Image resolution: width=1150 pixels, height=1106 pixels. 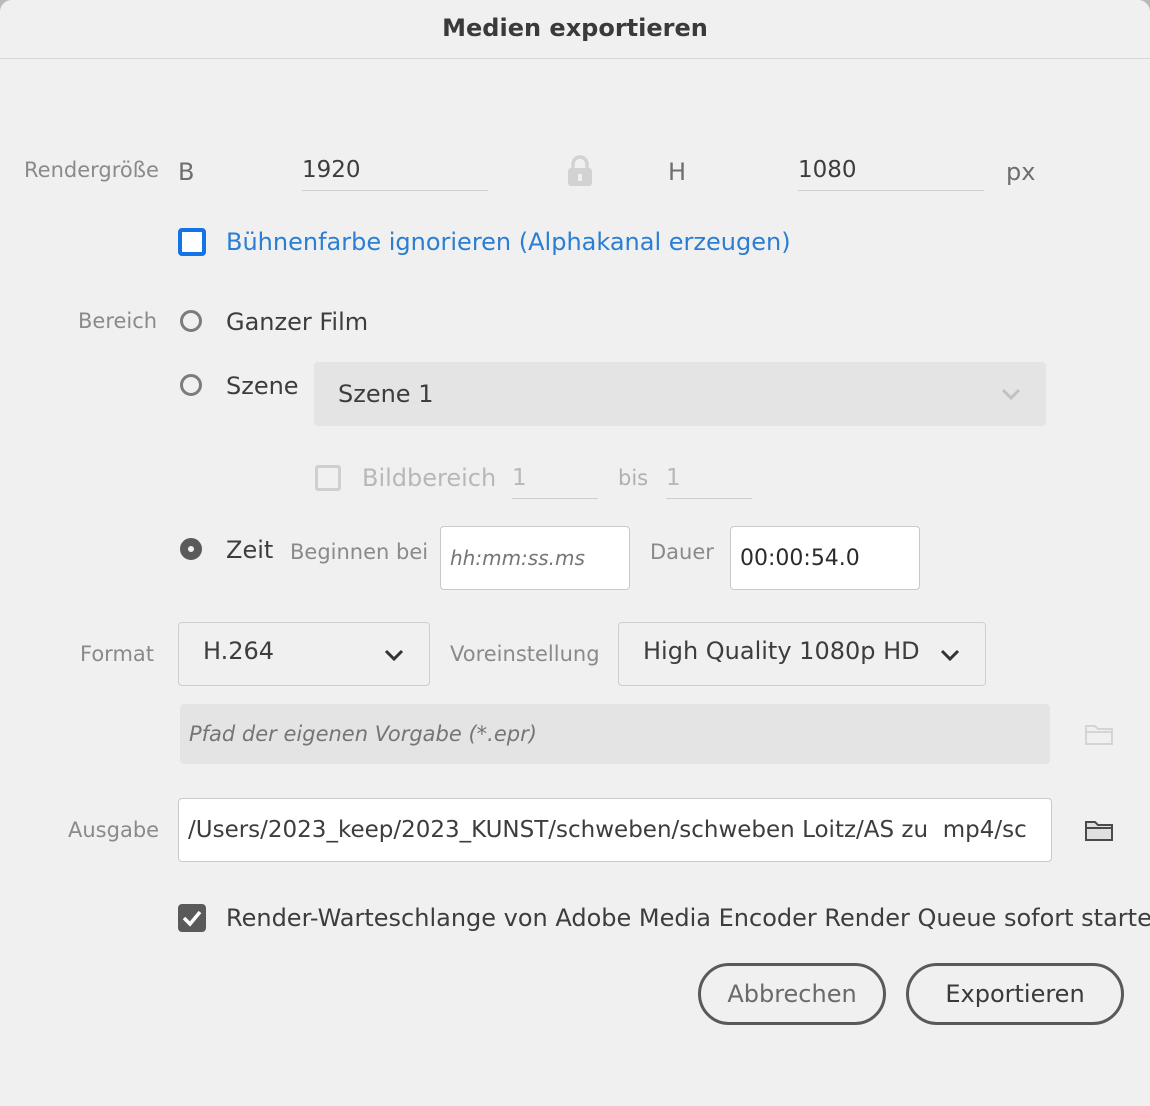 I want to click on lock-icon, so click(x=580, y=173).